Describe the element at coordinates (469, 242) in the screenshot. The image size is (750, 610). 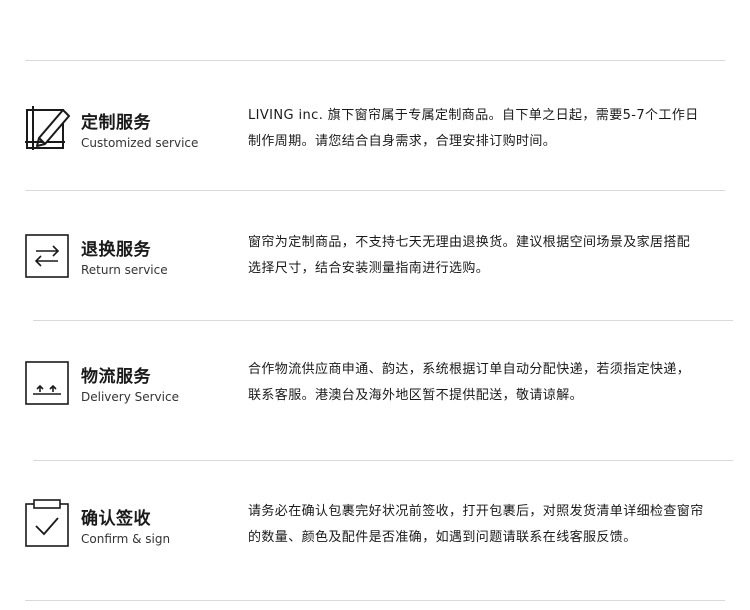
I see `description-line: 窗帘为定制商品，不支持七天无理由退换货。建议根据空间场景及家居搭配` at that location.